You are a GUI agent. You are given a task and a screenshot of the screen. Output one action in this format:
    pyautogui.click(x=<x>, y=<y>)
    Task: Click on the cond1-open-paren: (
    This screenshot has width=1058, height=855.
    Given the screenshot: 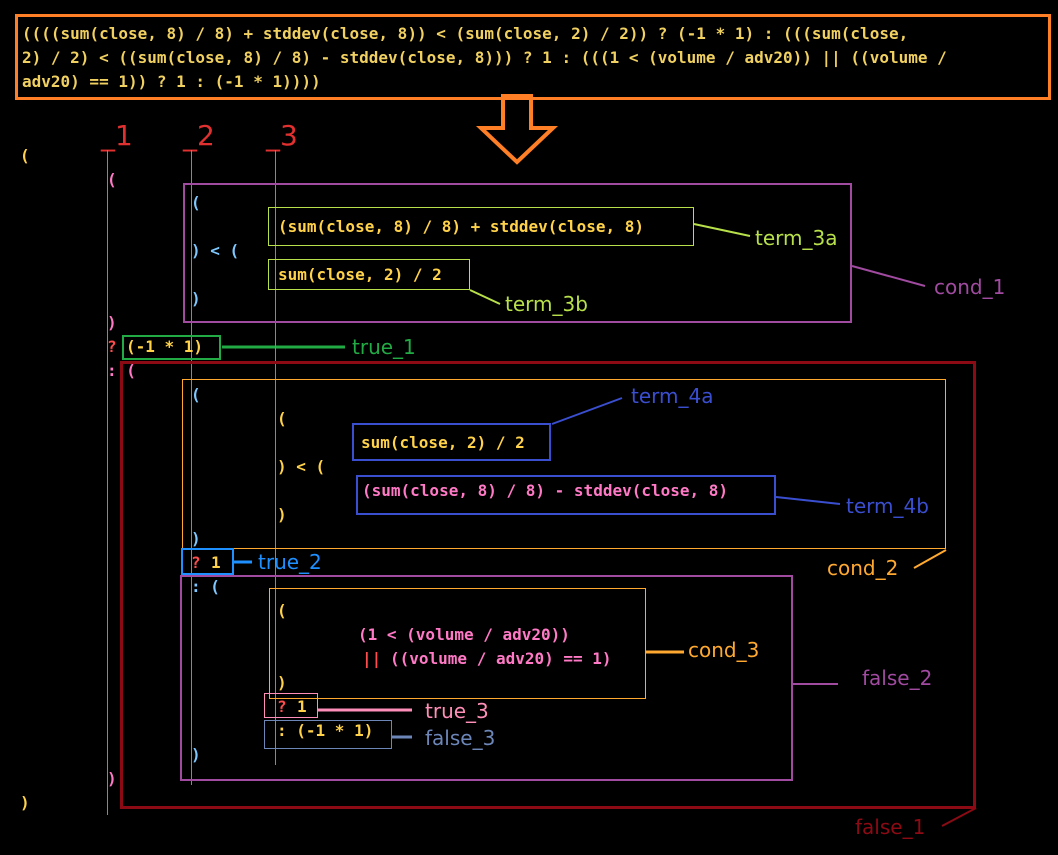 What is the action you would take?
    pyautogui.click(x=196, y=202)
    